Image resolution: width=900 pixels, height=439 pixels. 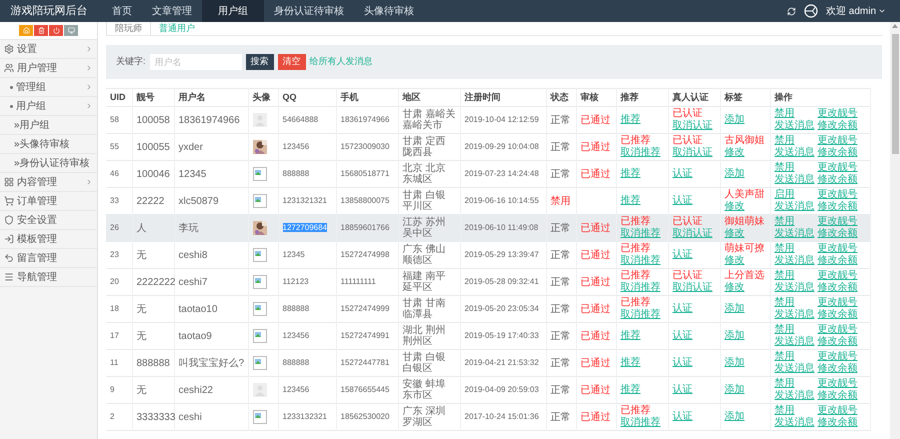 I want to click on clear-button: 清空, so click(x=292, y=62).